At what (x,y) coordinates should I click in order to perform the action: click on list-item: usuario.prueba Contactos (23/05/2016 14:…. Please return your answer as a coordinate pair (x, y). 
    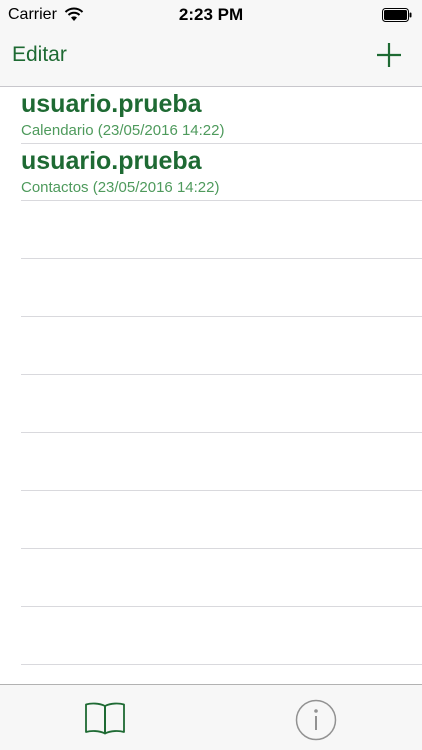
    Looking at the image, I should click on (221, 172).